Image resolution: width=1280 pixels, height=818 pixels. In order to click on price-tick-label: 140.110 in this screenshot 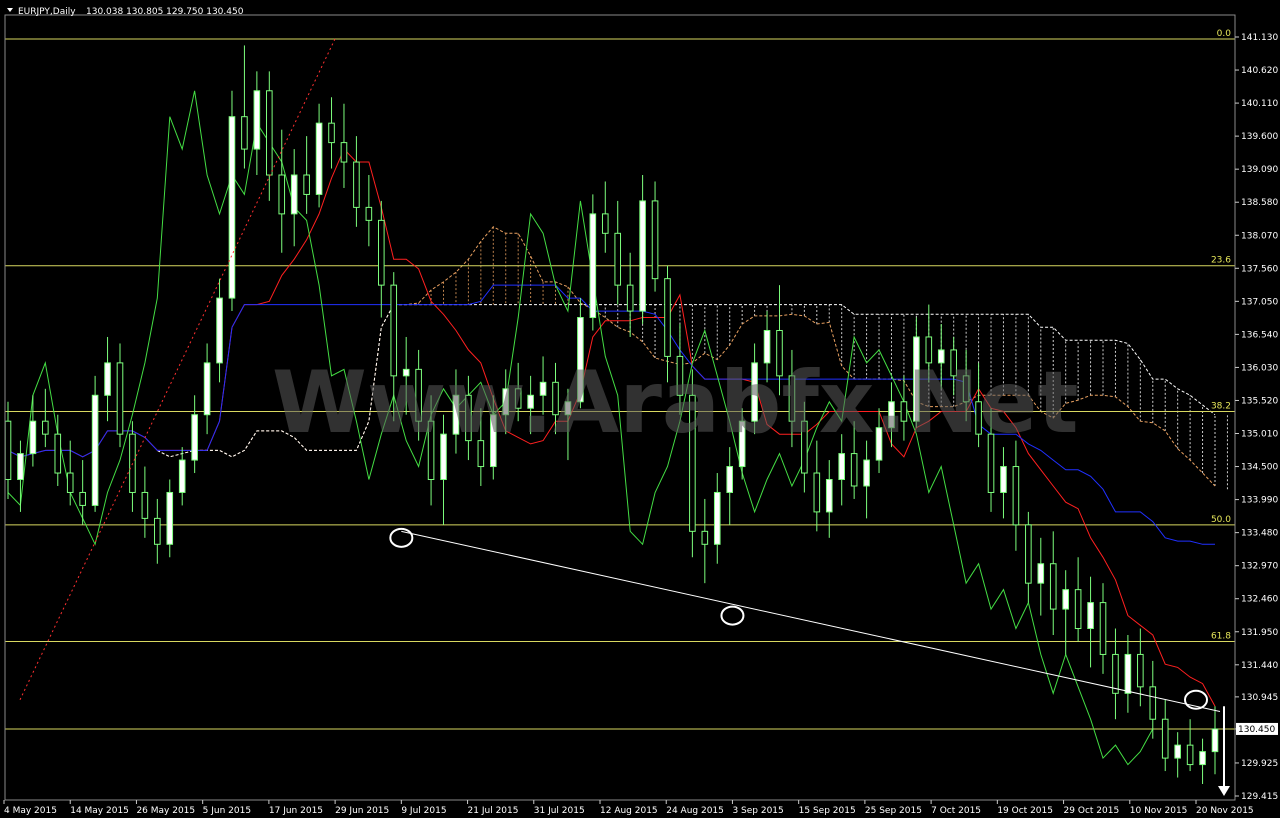, I will do `click(1259, 104)`.